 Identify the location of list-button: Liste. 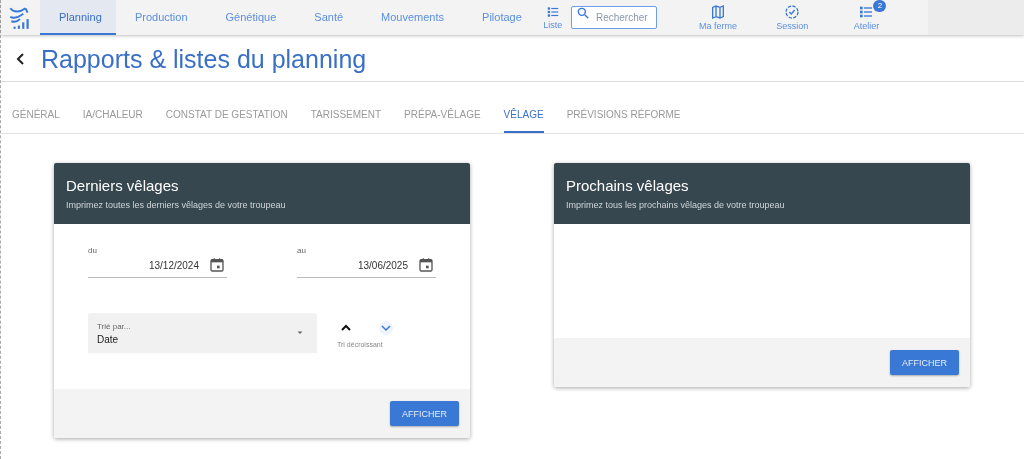
(552, 17).